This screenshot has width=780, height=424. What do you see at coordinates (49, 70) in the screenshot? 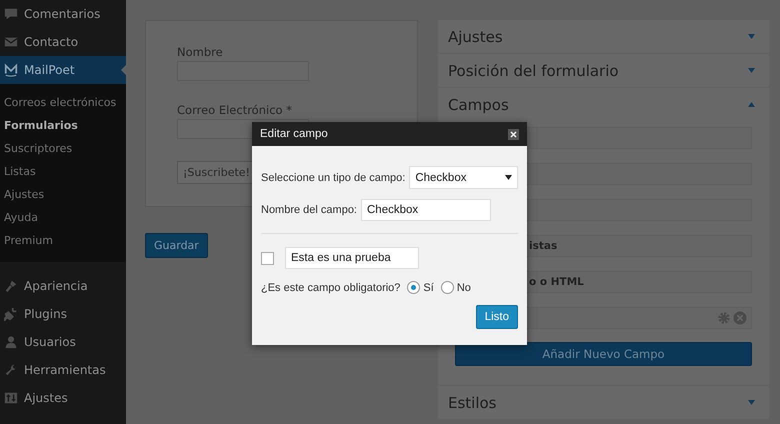
I see `menu-label: MailPoet` at bounding box center [49, 70].